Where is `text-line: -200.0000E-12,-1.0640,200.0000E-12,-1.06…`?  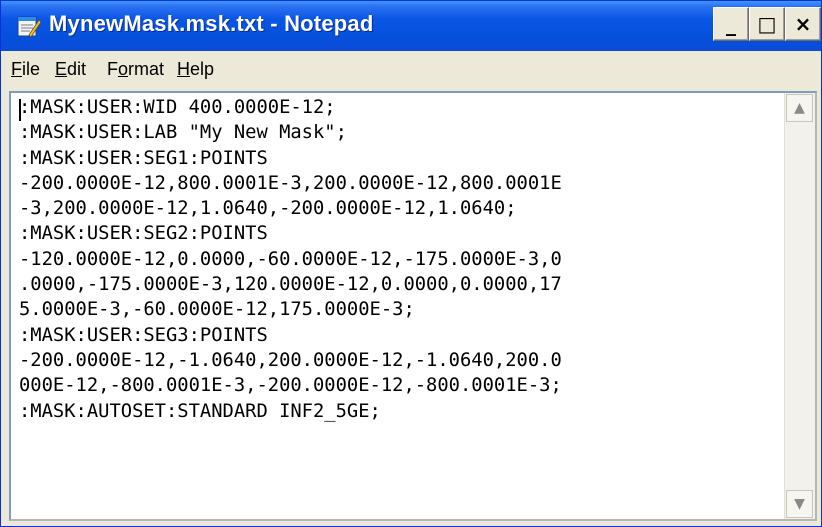 text-line: -200.0000E-12,-1.0640,200.0000E-12,-1.06… is located at coordinates (290, 360).